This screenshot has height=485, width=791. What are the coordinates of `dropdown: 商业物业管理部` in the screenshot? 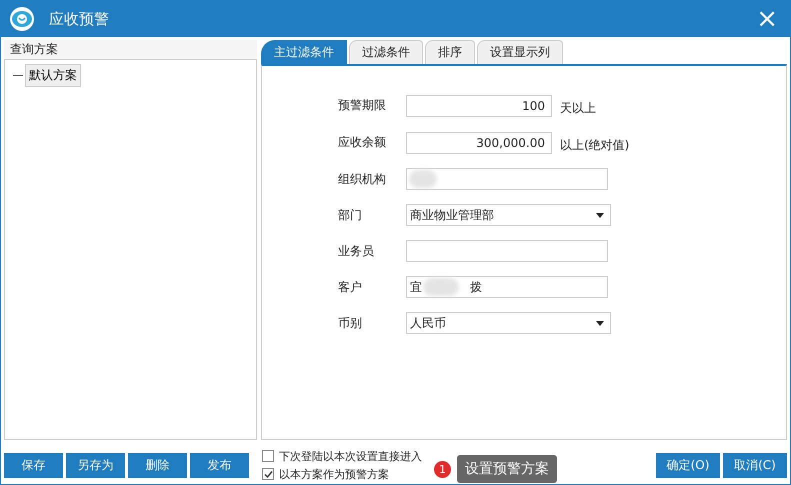 It's located at (508, 215).